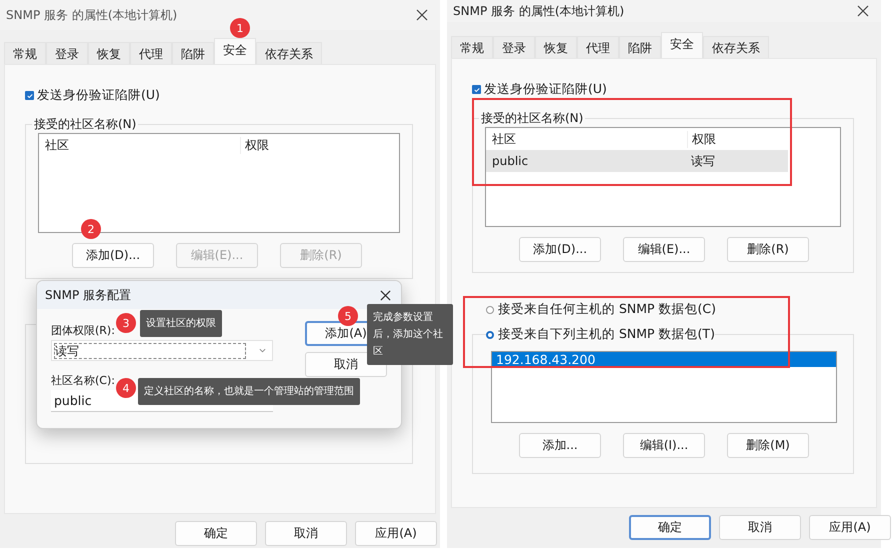  What do you see at coordinates (249, 391) in the screenshot?
I see `callout-tooltip: 定义社区的名称，也就是一个管理站的管理范围` at bounding box center [249, 391].